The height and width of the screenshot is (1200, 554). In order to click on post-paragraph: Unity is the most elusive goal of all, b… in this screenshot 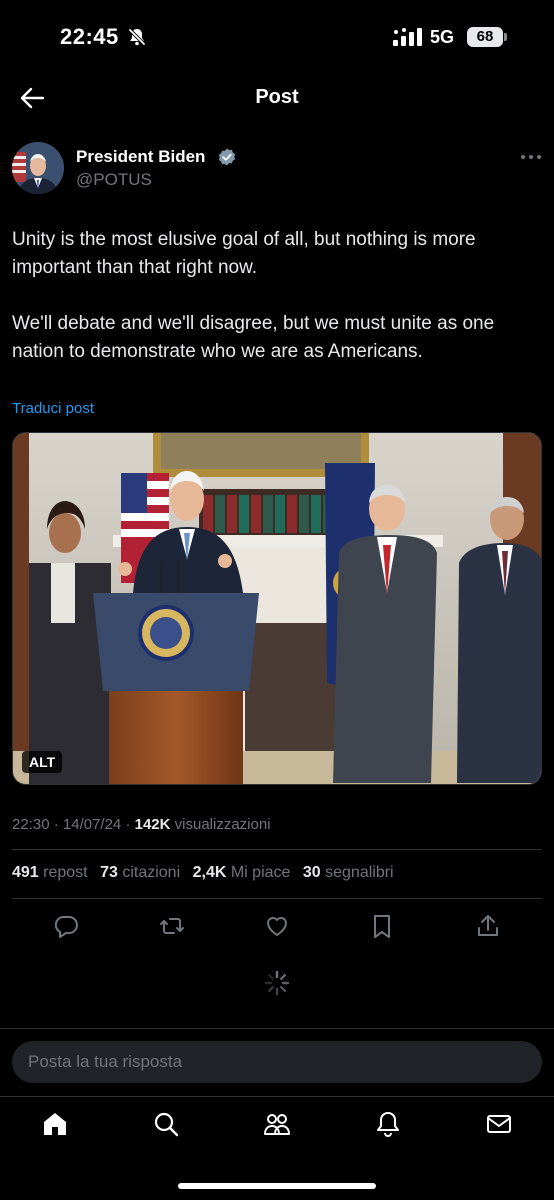, I will do `click(244, 253)`.